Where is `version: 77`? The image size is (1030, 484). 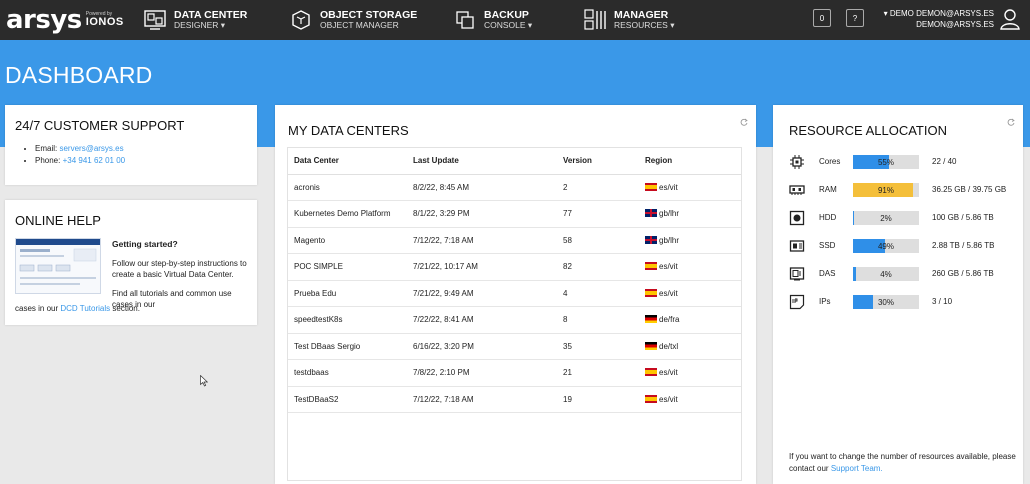
version: 77 is located at coordinates (598, 214).